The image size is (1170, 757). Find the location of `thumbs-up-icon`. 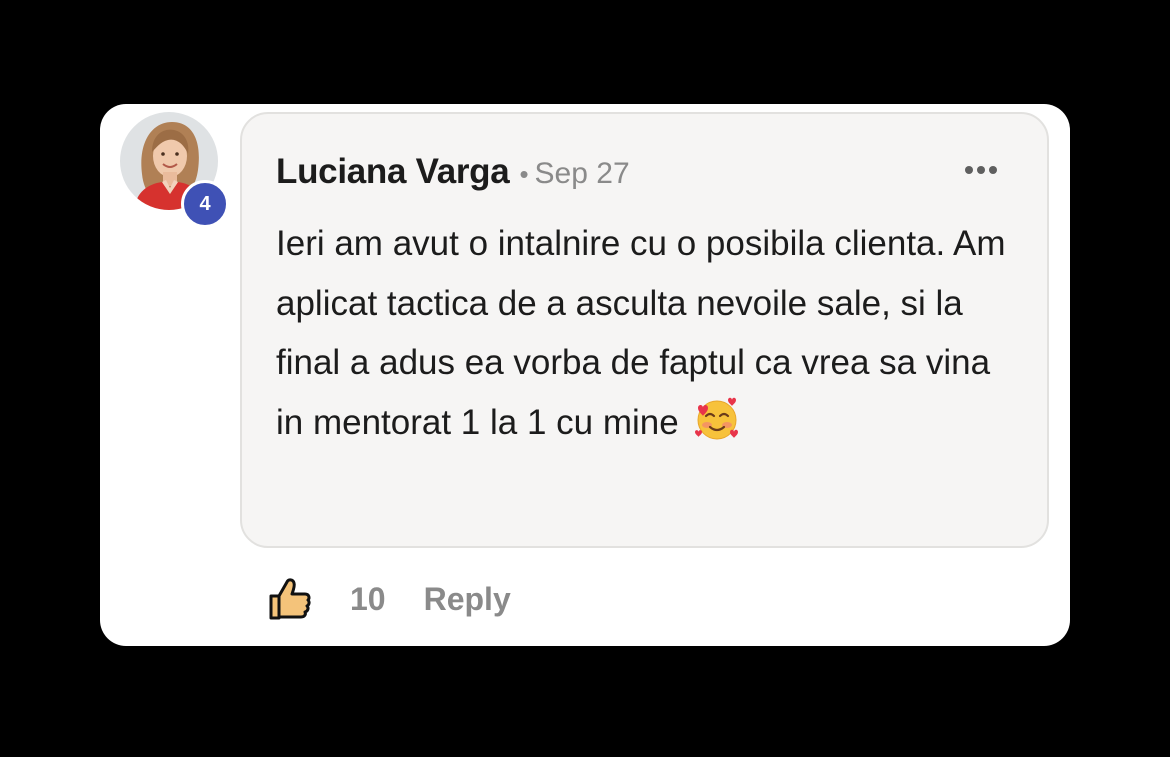

thumbs-up-icon is located at coordinates (290, 599).